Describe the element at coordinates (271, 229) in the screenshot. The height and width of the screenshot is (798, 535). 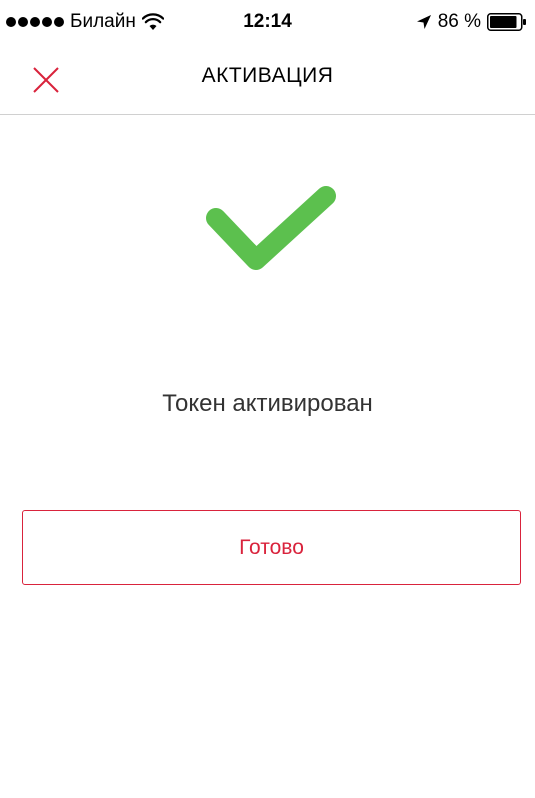
I see `checkmark-icon` at that location.